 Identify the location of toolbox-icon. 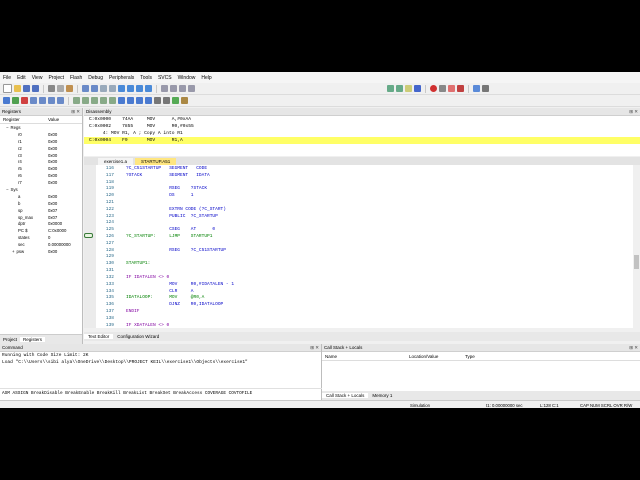
(175, 100).